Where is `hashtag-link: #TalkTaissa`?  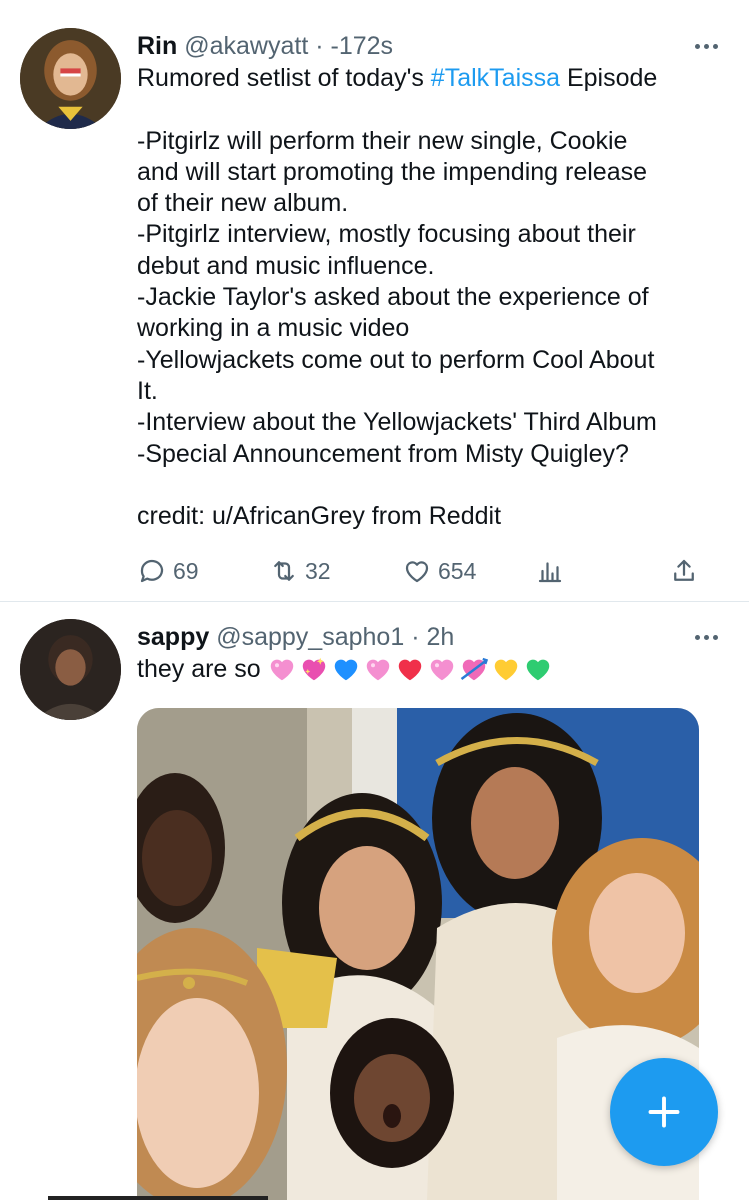
hashtag-link: #TalkTaissa is located at coordinates (495, 78).